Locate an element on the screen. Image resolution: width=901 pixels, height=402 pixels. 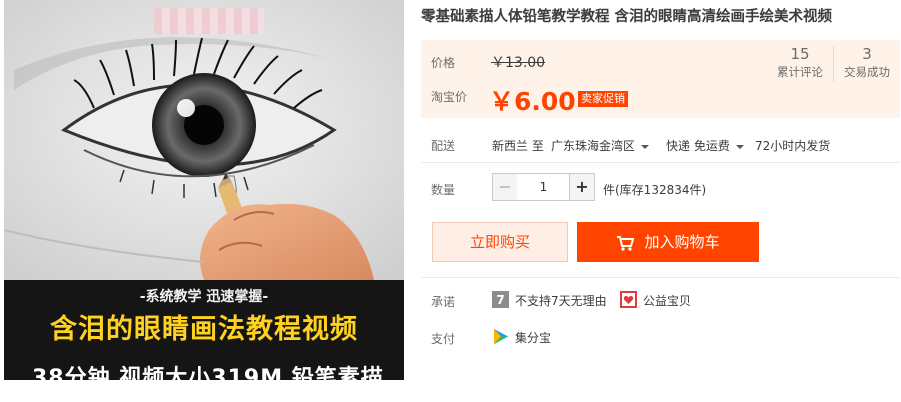
charity-heart-icon is located at coordinates (628, 299).